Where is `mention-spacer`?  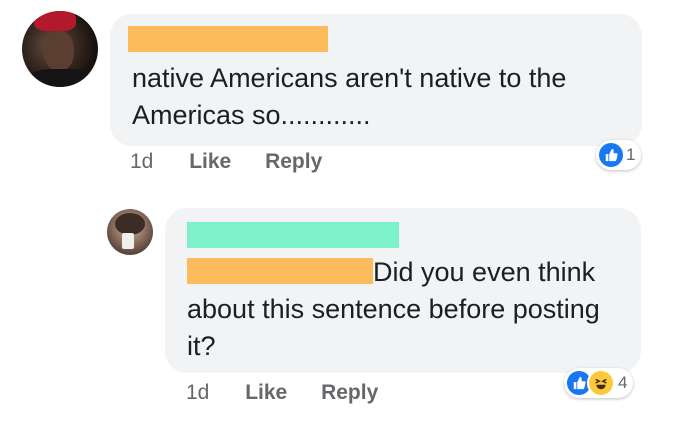
mention-spacer is located at coordinates (280, 280).